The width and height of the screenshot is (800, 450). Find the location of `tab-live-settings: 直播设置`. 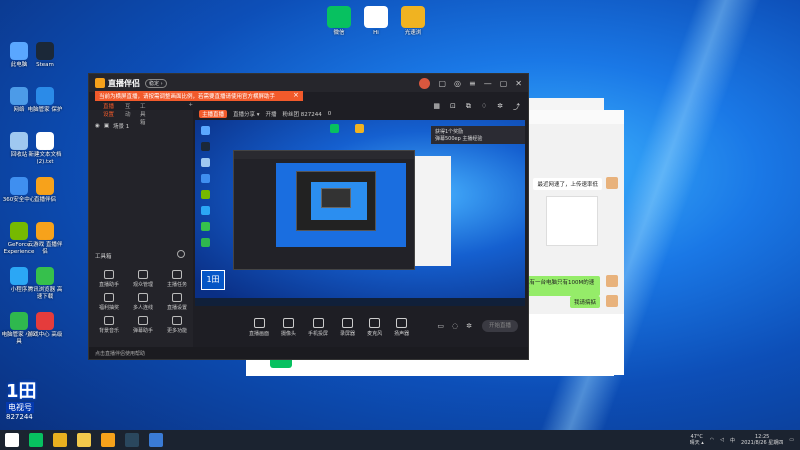

tab-live-settings: 直播设置 is located at coordinates (110, 114).